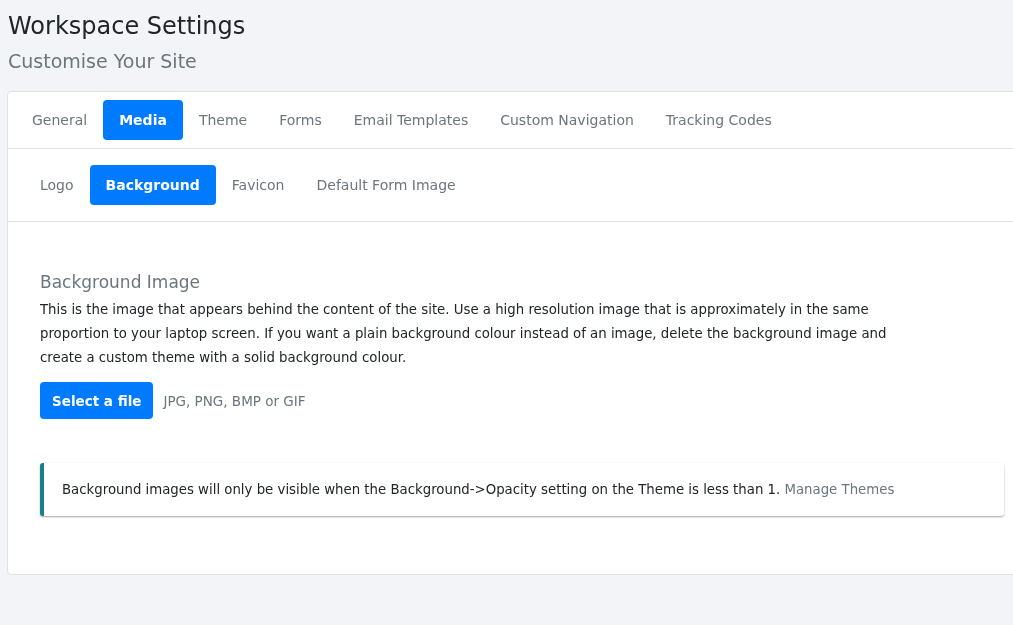 The width and height of the screenshot is (1013, 625). Describe the element at coordinates (60, 120) in the screenshot. I see `tab: General` at that location.